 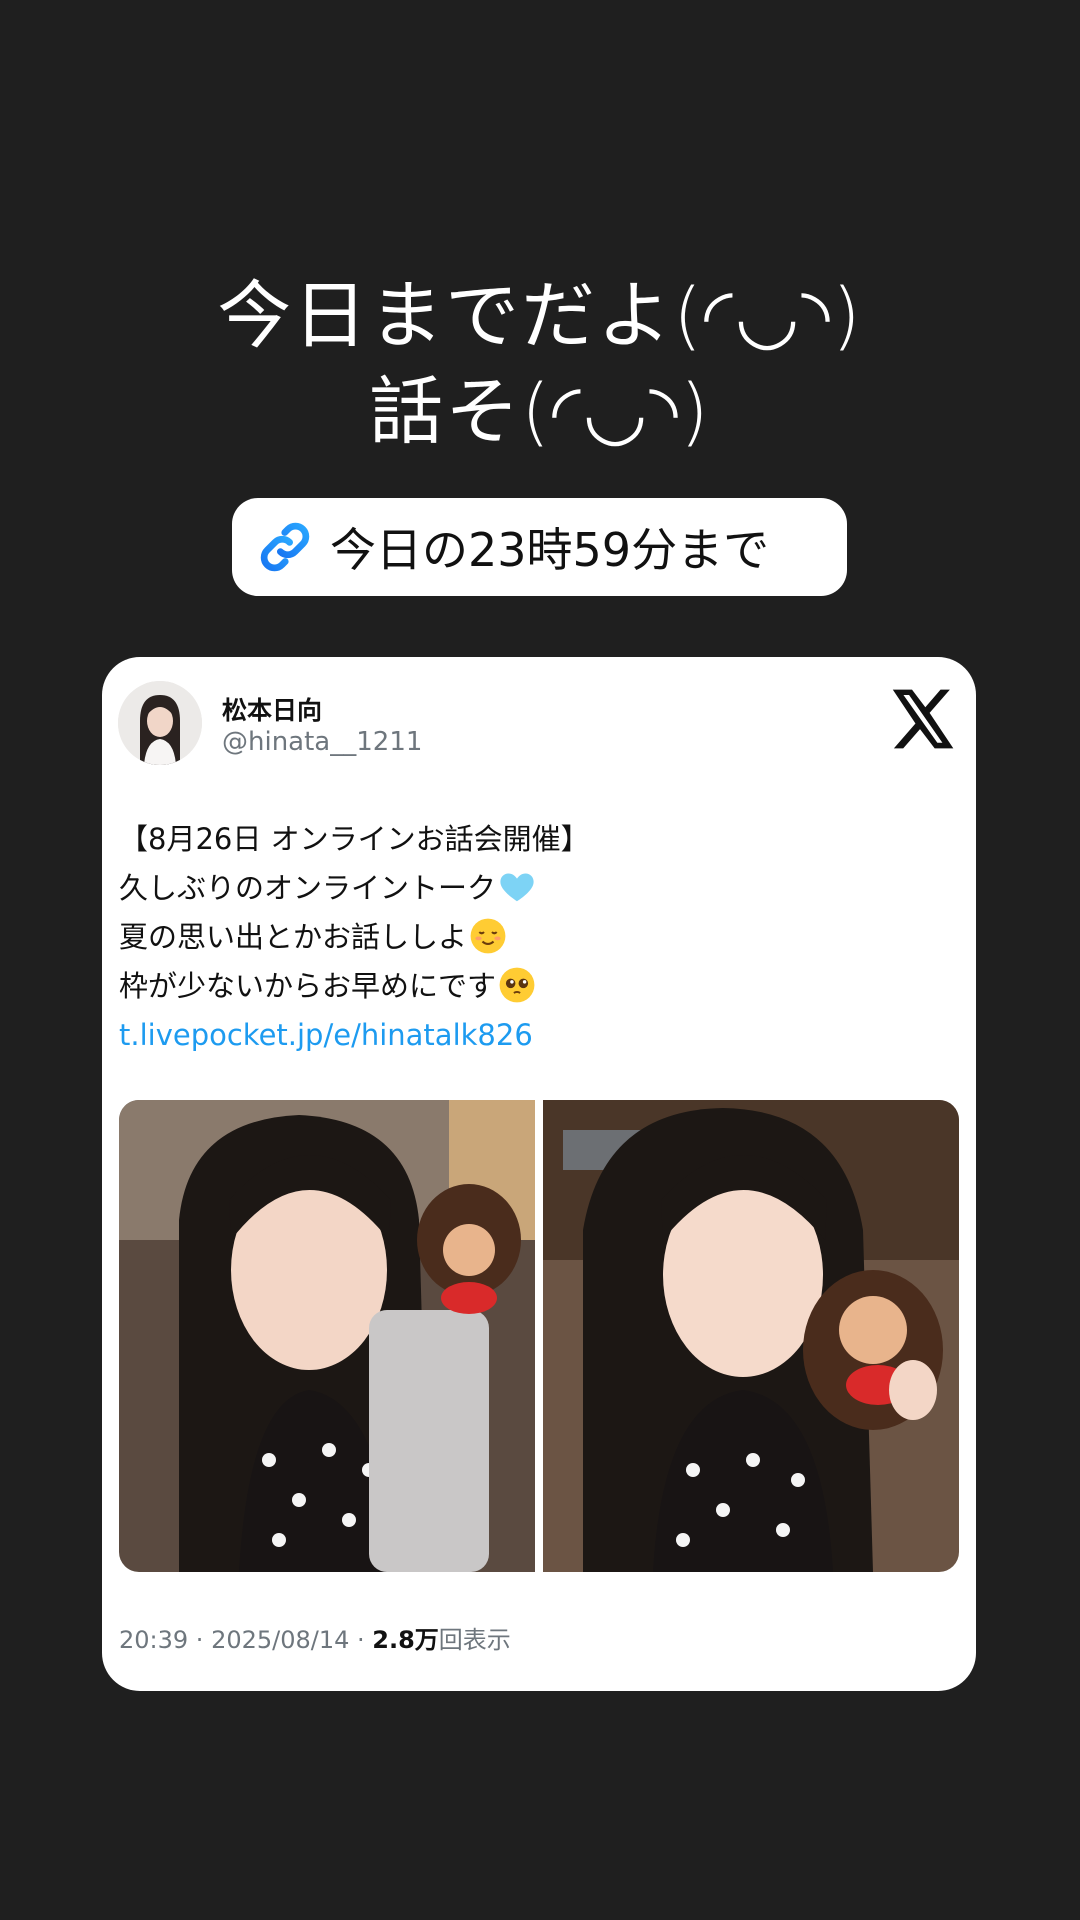 What do you see at coordinates (405, 1640) in the screenshot?
I see `views-count: 2.8万` at bounding box center [405, 1640].